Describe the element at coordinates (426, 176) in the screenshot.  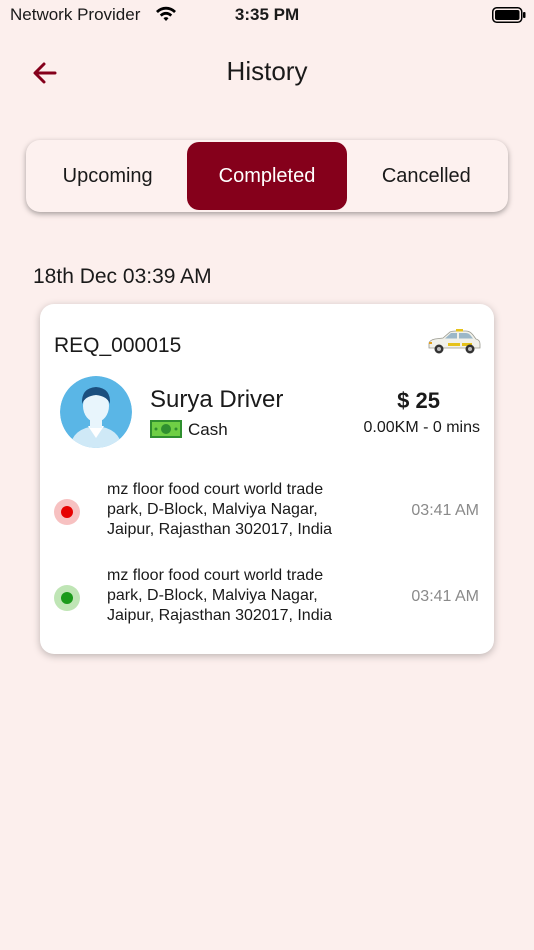
I see `tab-cancelled: Cancelled` at that location.